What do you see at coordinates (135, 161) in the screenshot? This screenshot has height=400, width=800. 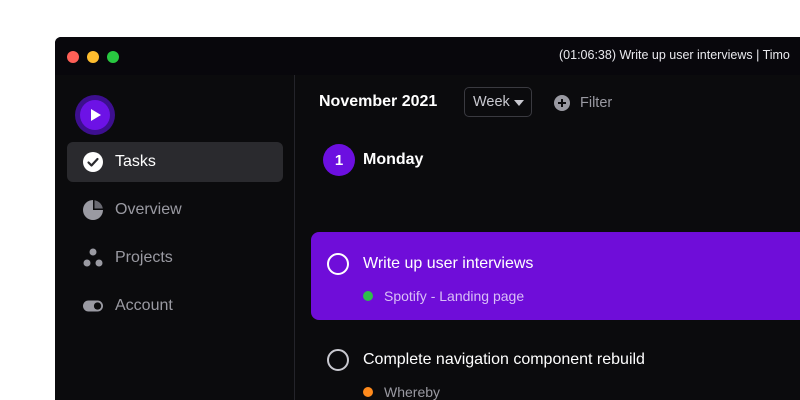 I see `sidebar-item-label: Tasks` at bounding box center [135, 161].